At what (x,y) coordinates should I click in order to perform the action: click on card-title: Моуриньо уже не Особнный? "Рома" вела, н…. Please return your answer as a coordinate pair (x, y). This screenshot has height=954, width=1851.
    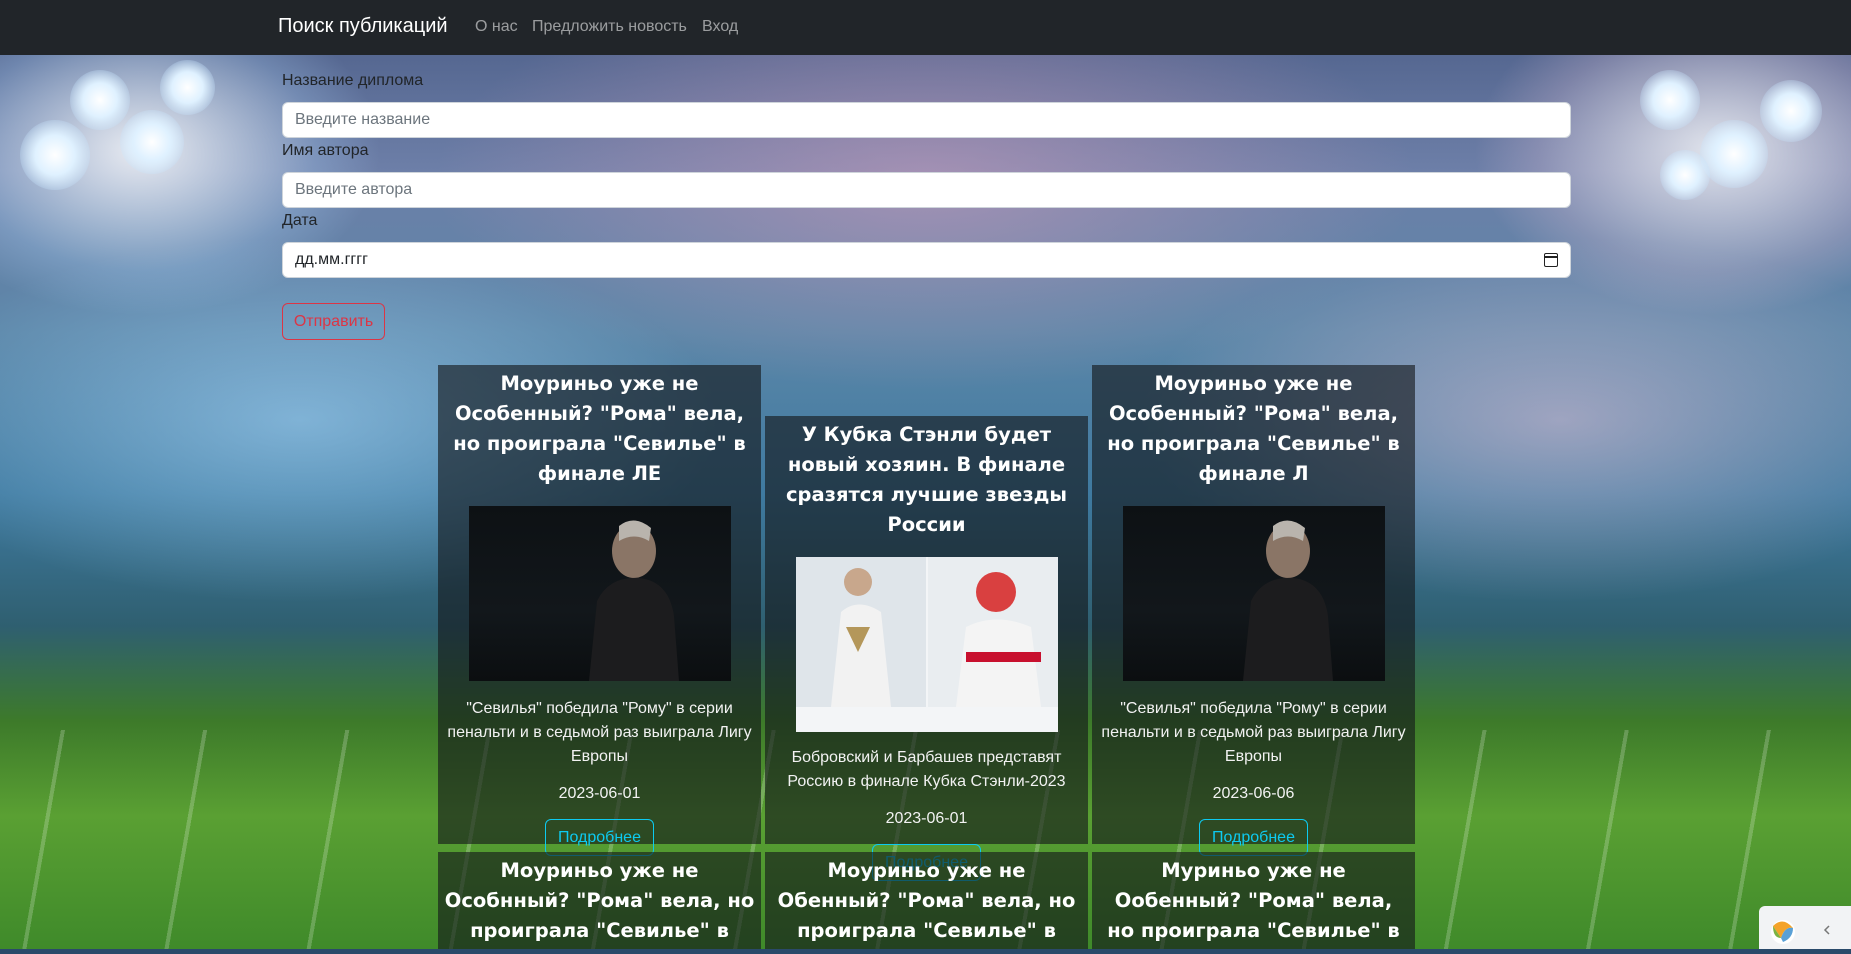
    Looking at the image, I should click on (599, 900).